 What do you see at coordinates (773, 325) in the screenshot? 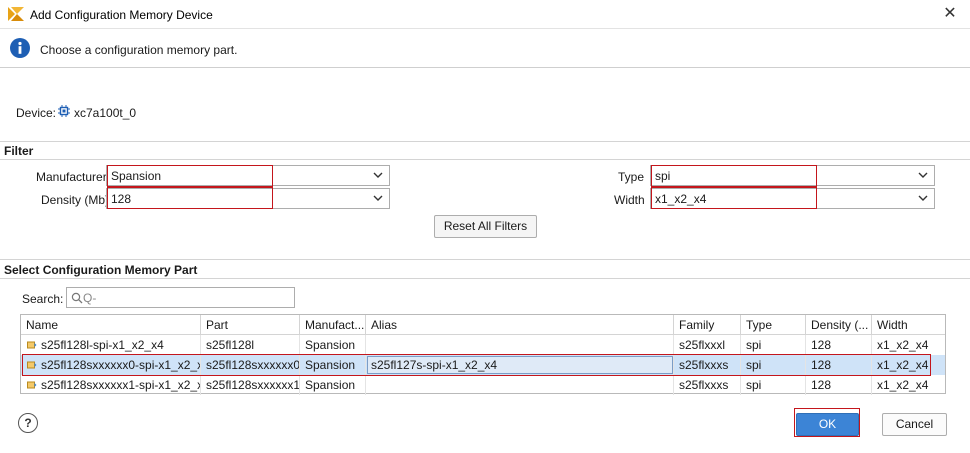
I see `column-header-type: Type` at bounding box center [773, 325].